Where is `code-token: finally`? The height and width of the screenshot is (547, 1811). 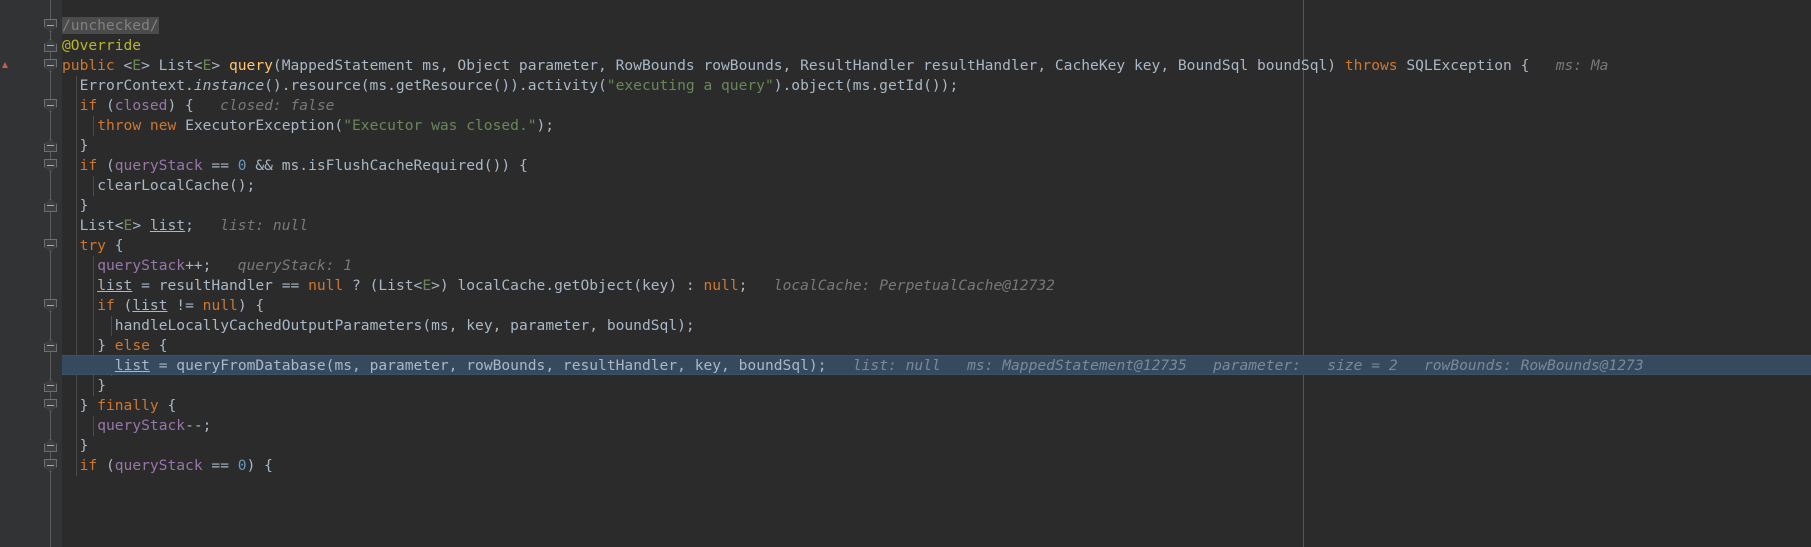
code-token: finally is located at coordinates (128, 405).